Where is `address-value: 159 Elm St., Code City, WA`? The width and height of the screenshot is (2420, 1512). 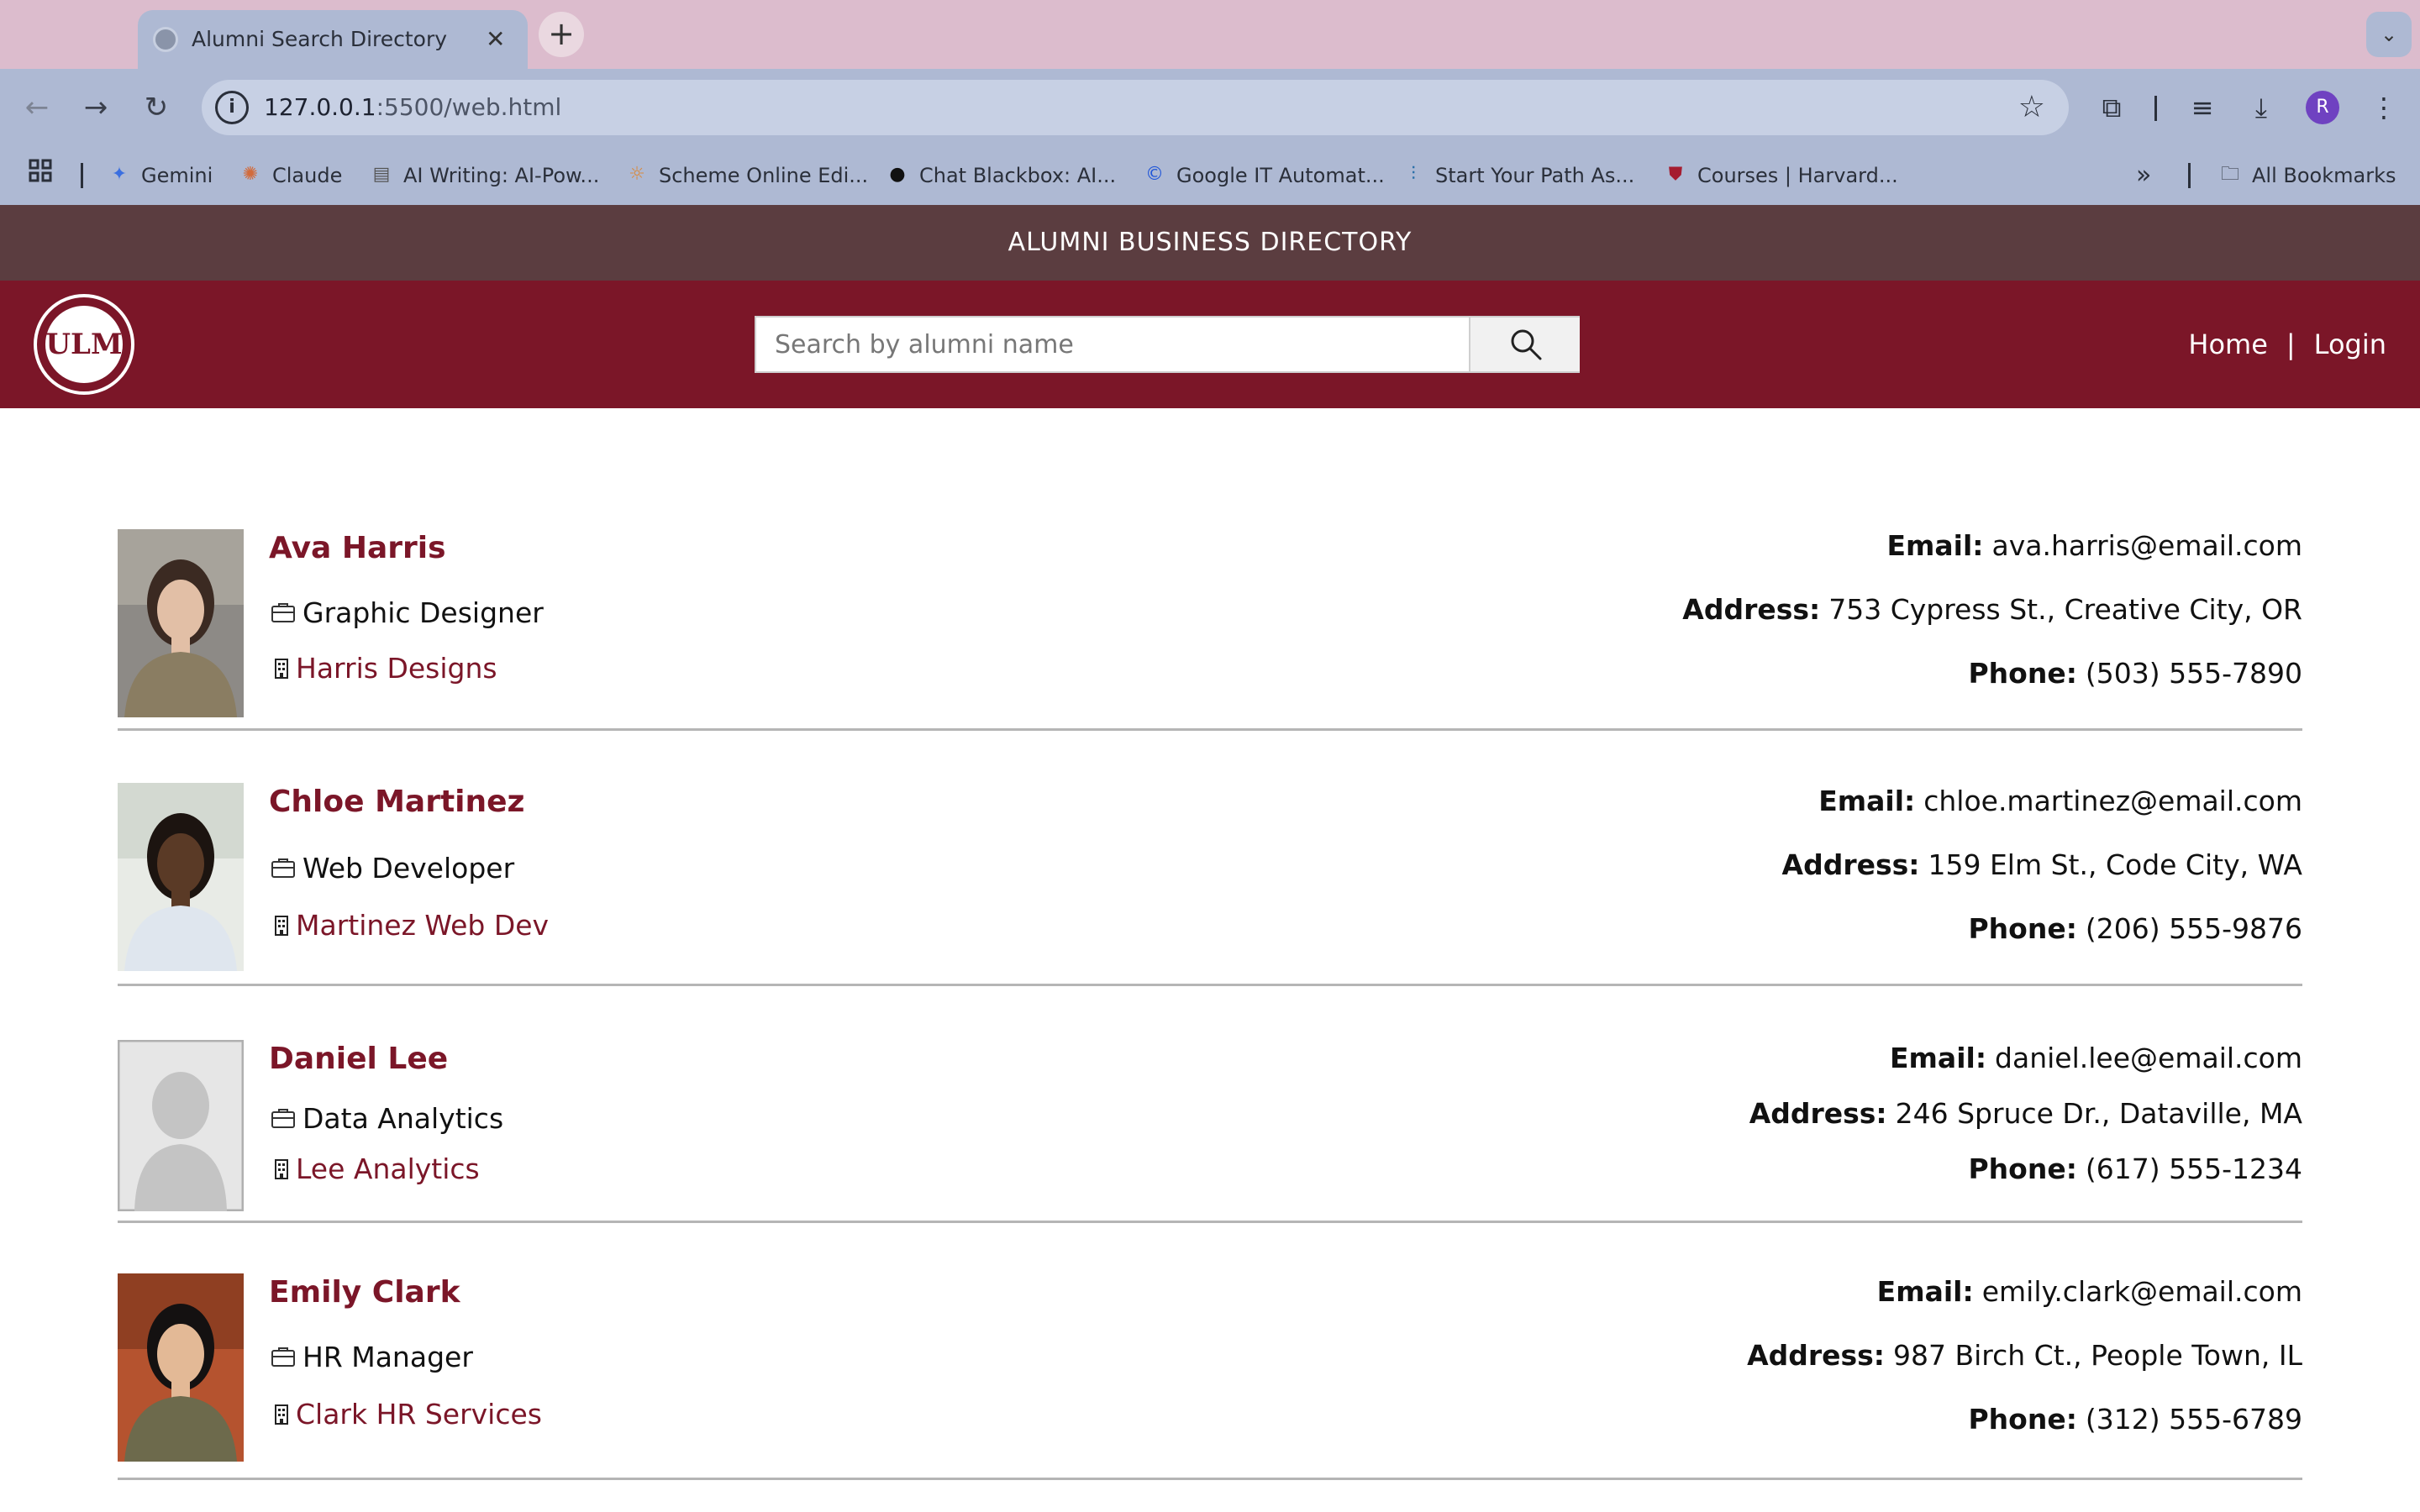
address-value: 159 Elm St., Code City, WA is located at coordinates (2115, 864).